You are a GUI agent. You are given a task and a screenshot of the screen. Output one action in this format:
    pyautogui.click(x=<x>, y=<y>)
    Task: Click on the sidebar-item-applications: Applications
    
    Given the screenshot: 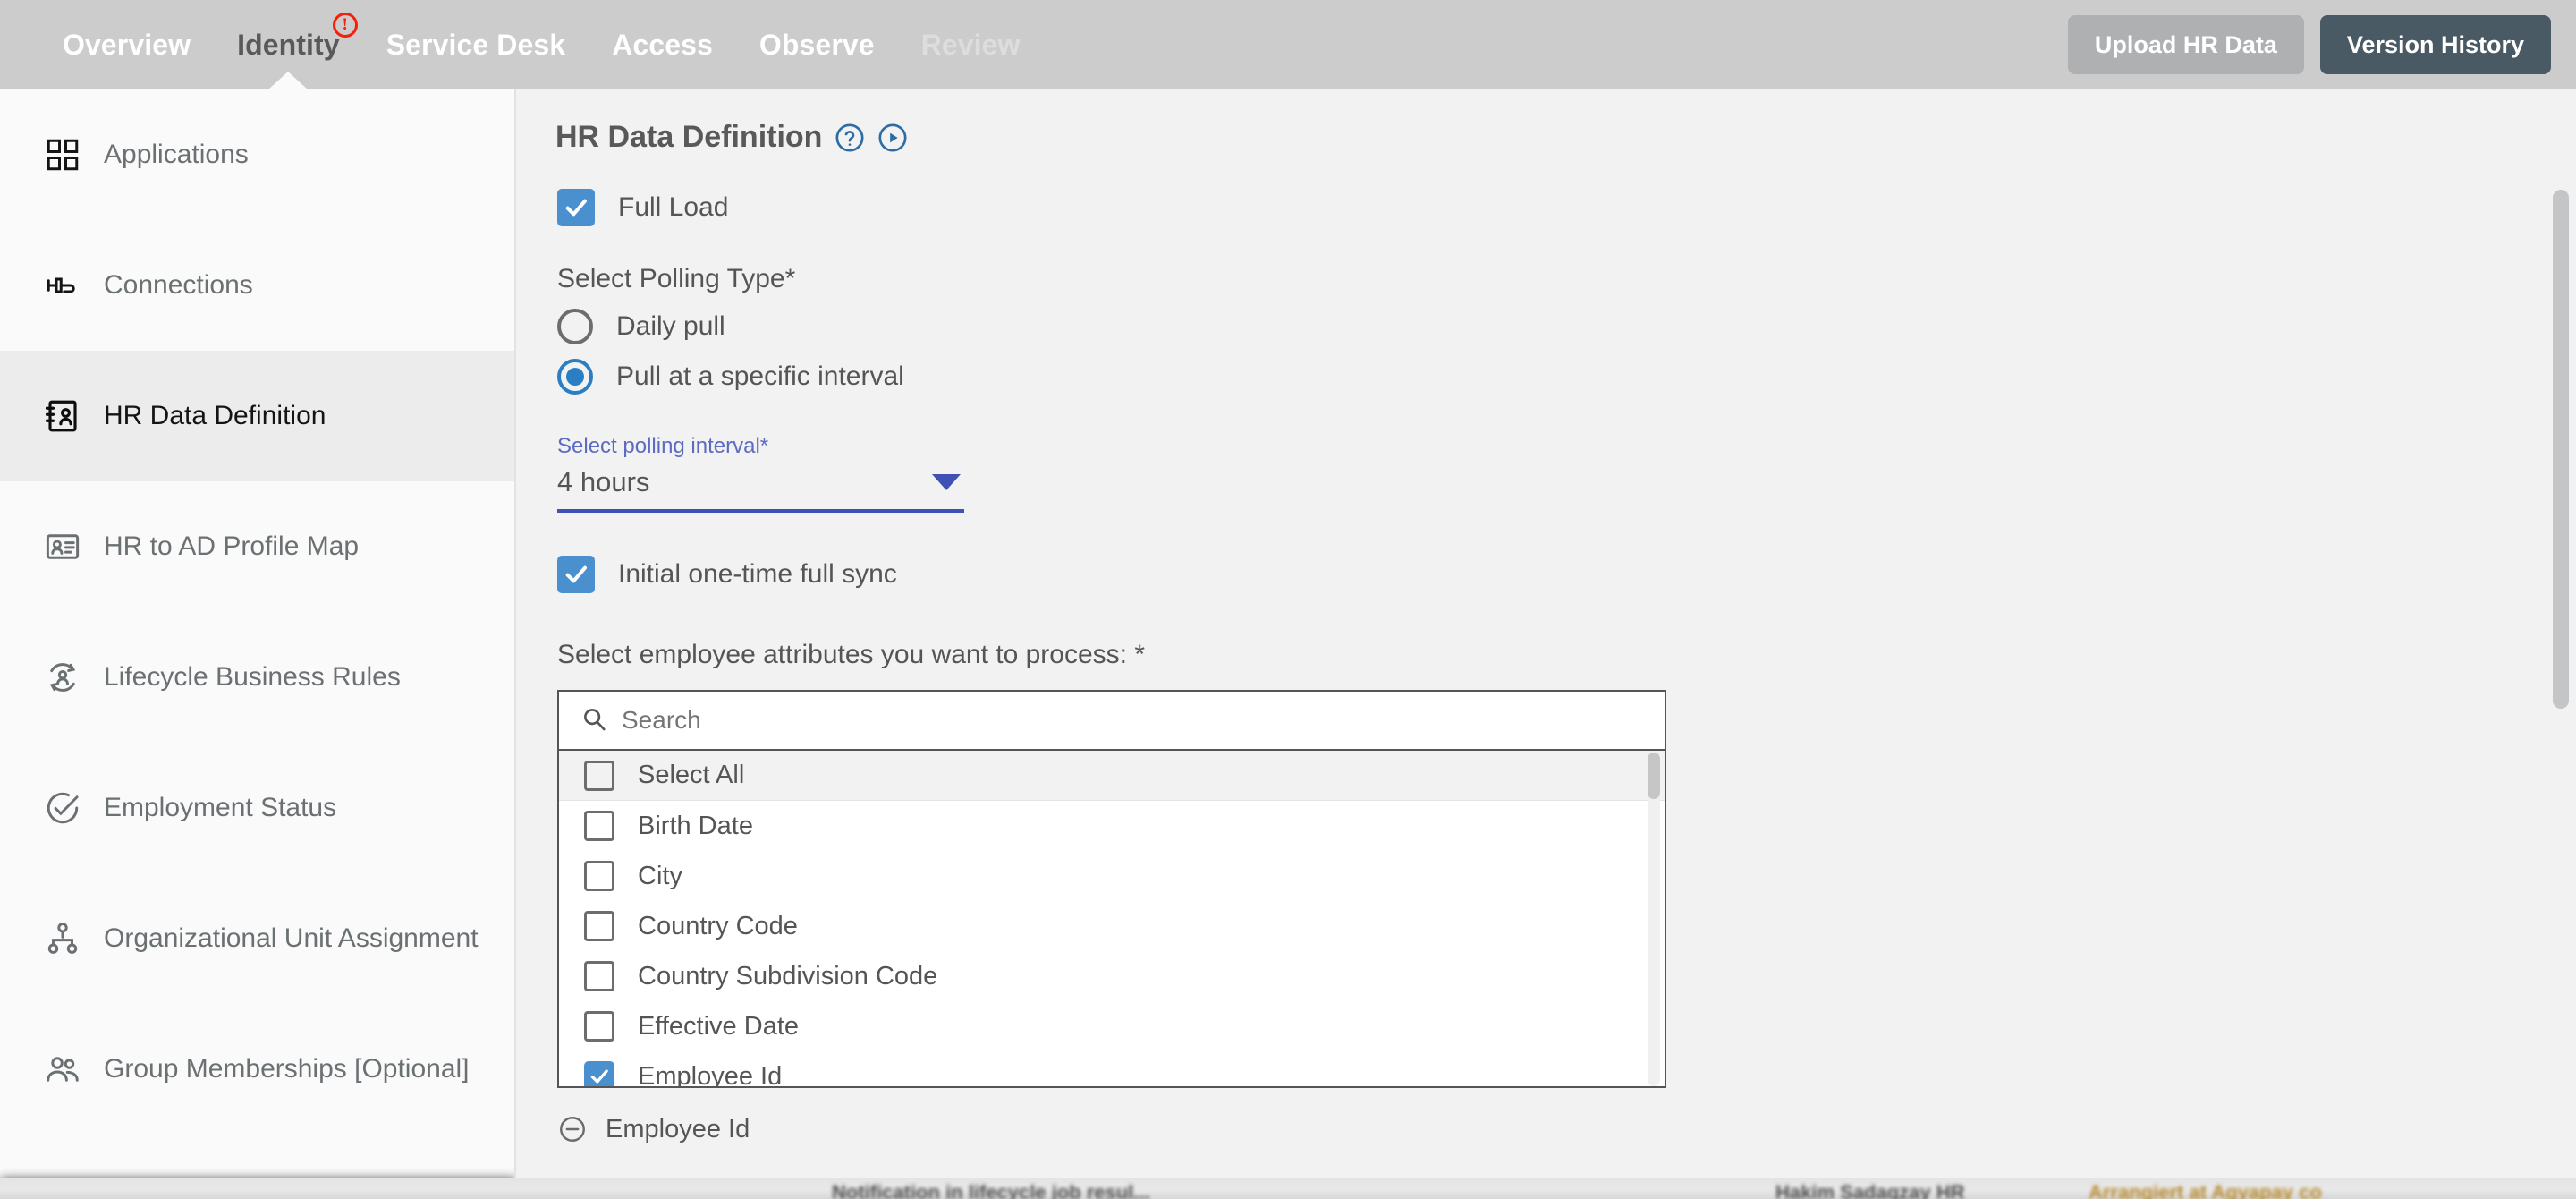 What is the action you would take?
    pyautogui.click(x=257, y=154)
    